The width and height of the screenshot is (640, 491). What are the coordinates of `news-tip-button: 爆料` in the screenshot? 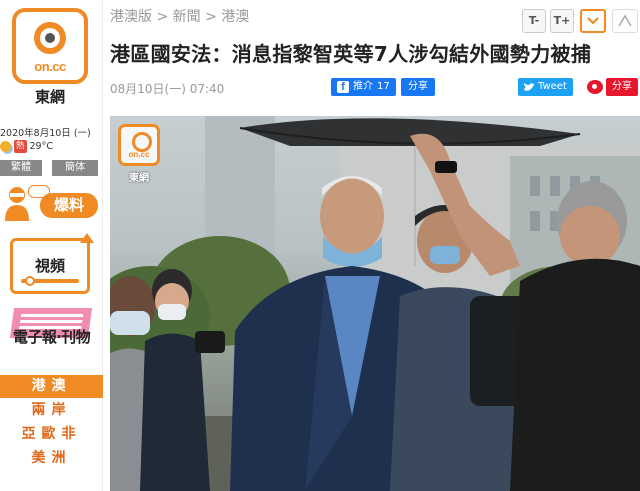 It's located at (50, 203).